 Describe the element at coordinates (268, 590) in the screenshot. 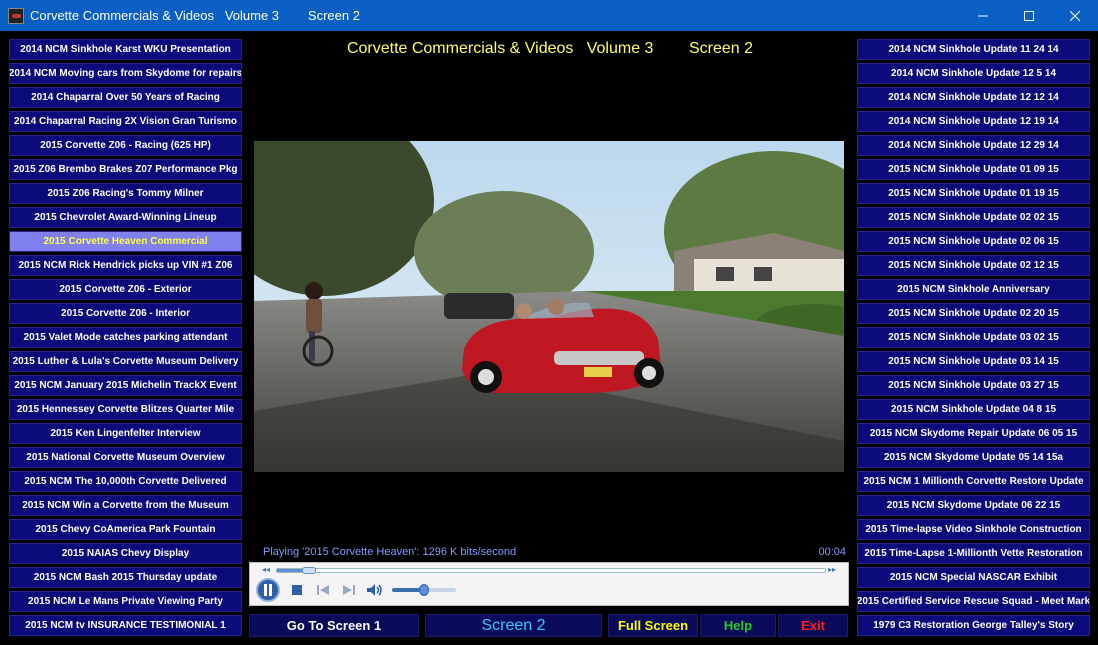

I see `pause-icon` at that location.